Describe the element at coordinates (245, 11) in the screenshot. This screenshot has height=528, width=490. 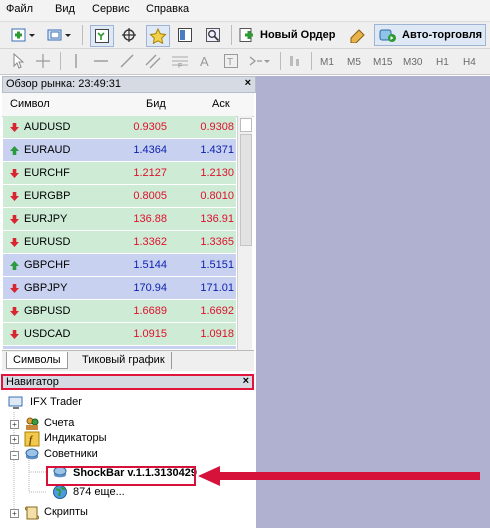
I see `menu-bar: Файл Вид Сервис Справка` at that location.